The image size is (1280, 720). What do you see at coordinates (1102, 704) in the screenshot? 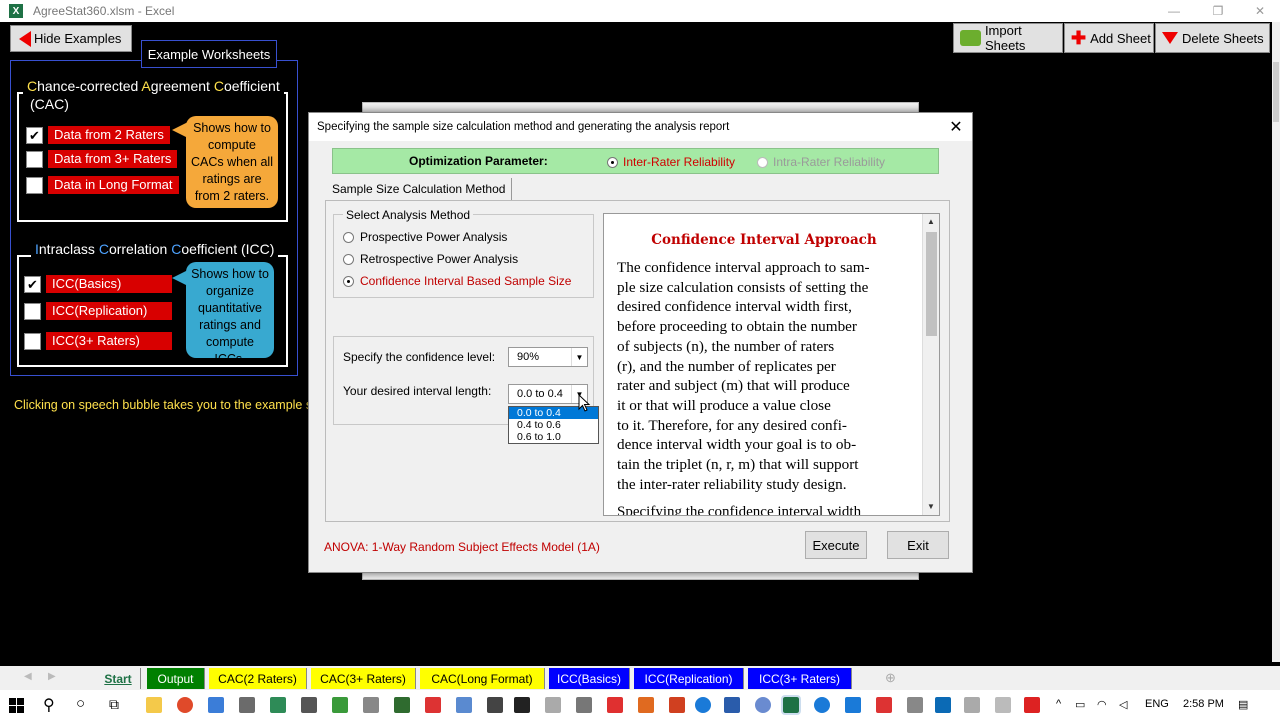
I see `wifi-icon: ◠` at bounding box center [1102, 704].